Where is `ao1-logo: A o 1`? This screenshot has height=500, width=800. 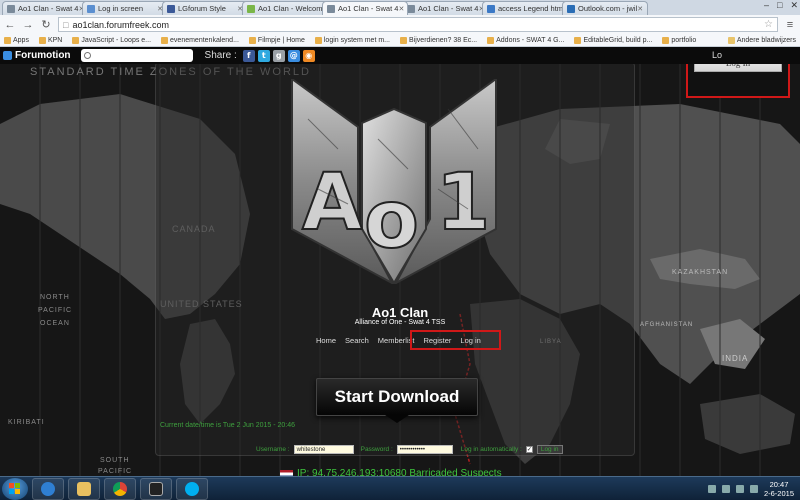 ao1-logo: A o 1 is located at coordinates (394, 181).